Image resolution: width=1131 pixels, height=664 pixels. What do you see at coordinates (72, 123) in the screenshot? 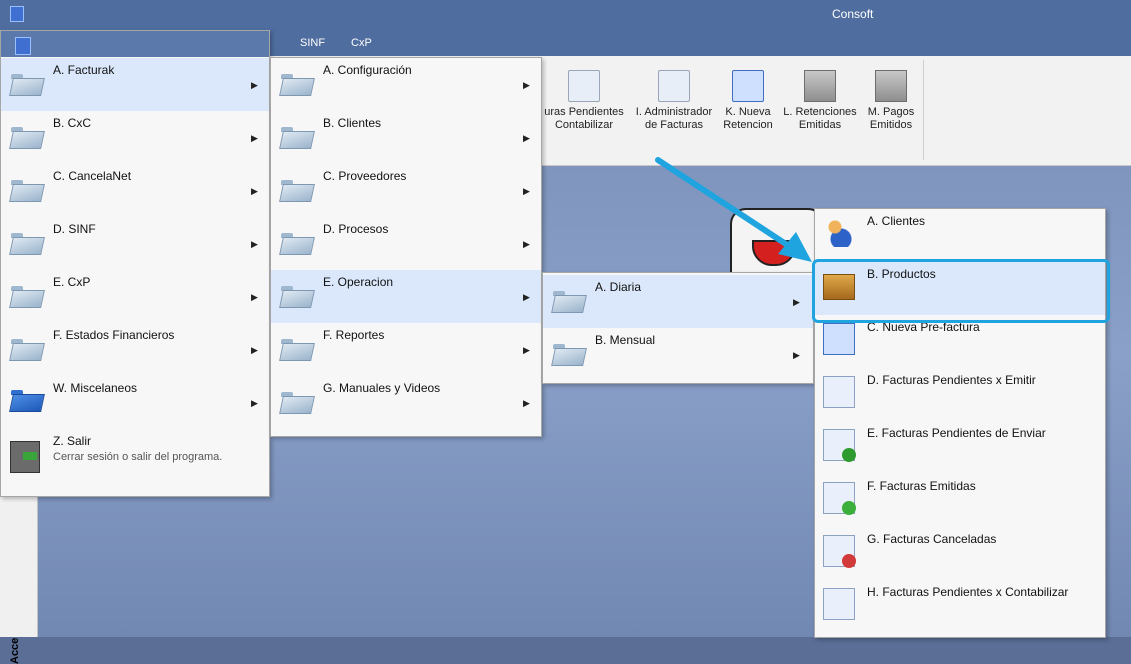
I see `menu-item-label: B. CxC` at bounding box center [72, 123].